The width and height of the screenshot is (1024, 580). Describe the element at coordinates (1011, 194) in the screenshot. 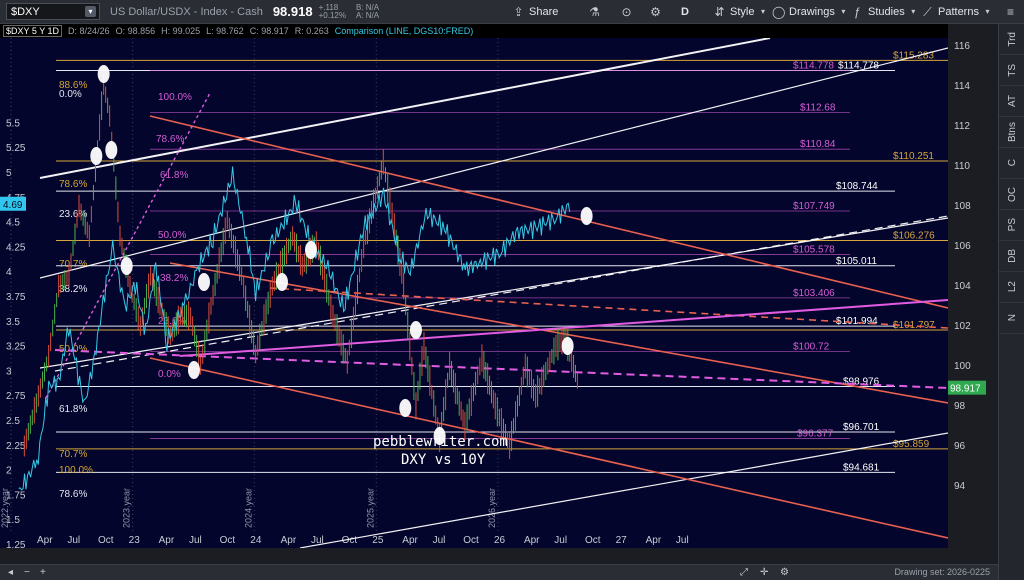

I see `sidebar-item-oc: OC` at that location.